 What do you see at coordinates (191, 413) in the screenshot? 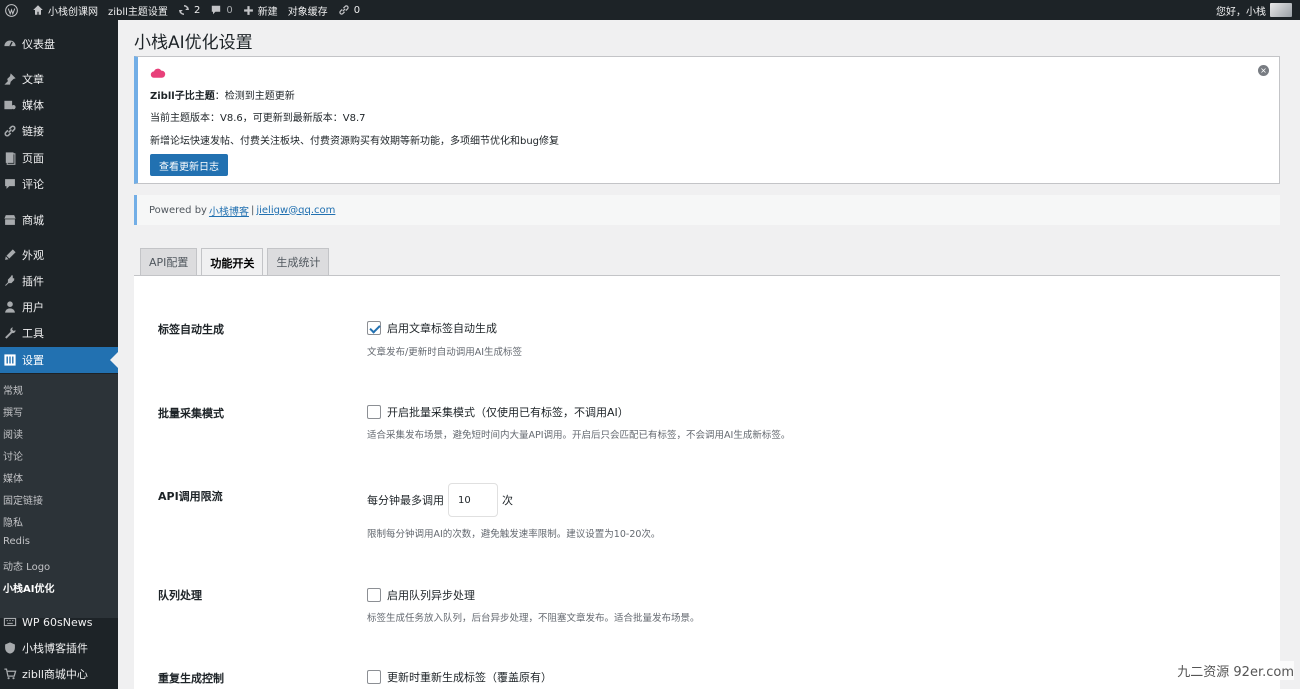
I see `batch-mode-label: 批量采集模式` at bounding box center [191, 413].